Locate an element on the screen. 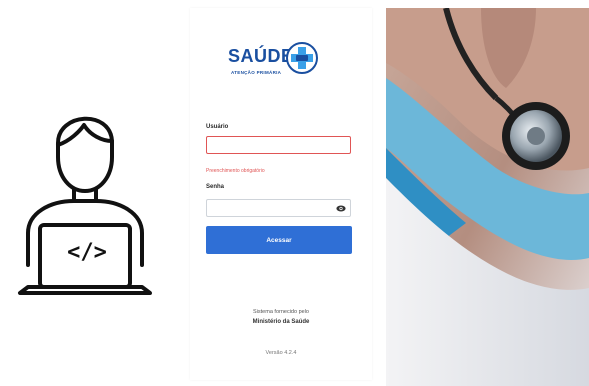 The image size is (589, 386). developer-illustration: </> is located at coordinates (85, 200).